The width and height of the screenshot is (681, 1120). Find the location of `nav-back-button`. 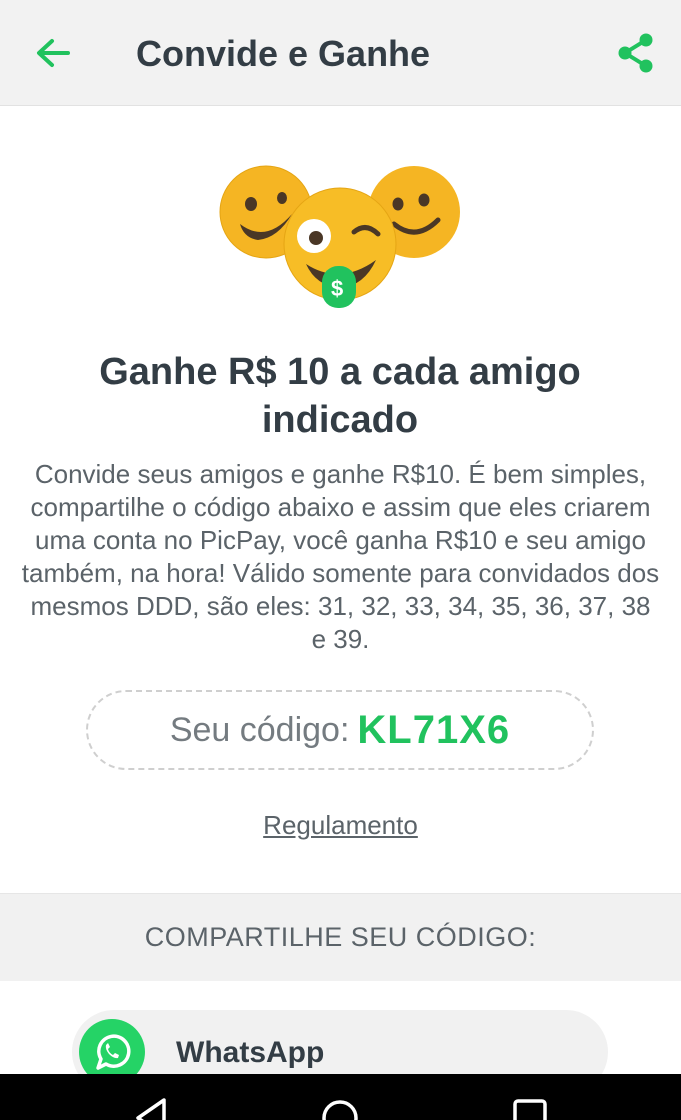

nav-back-button is located at coordinates (152, 1109).